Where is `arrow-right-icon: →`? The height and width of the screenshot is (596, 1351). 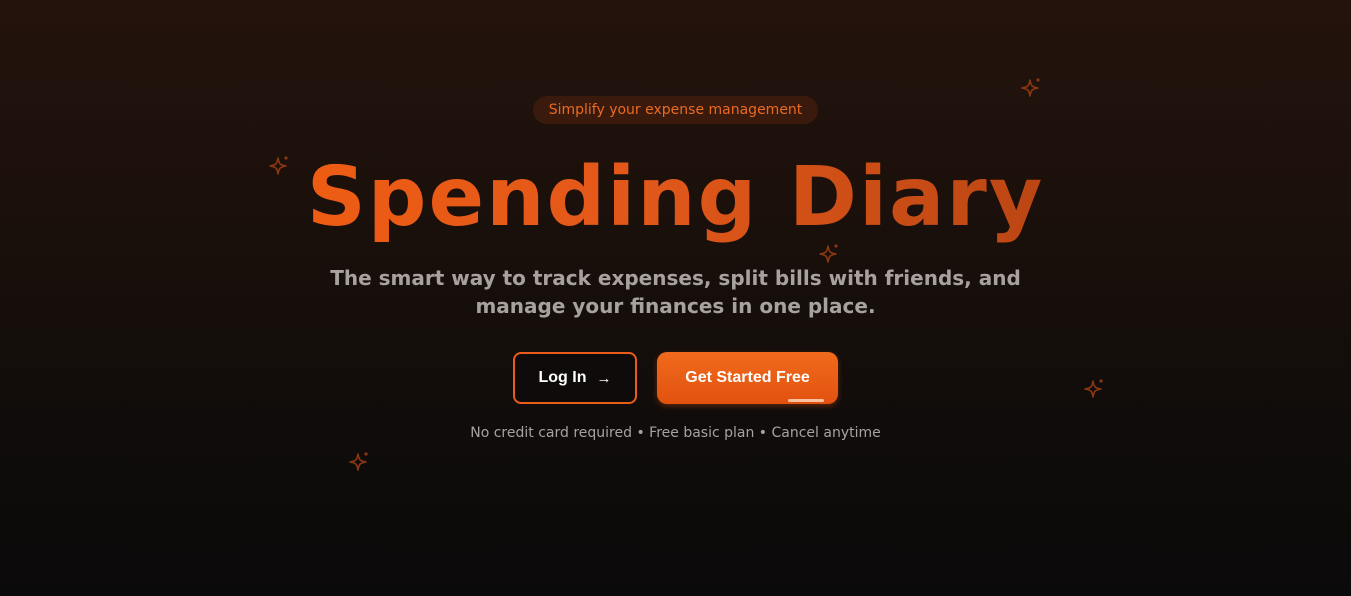
arrow-right-icon: → is located at coordinates (604, 378).